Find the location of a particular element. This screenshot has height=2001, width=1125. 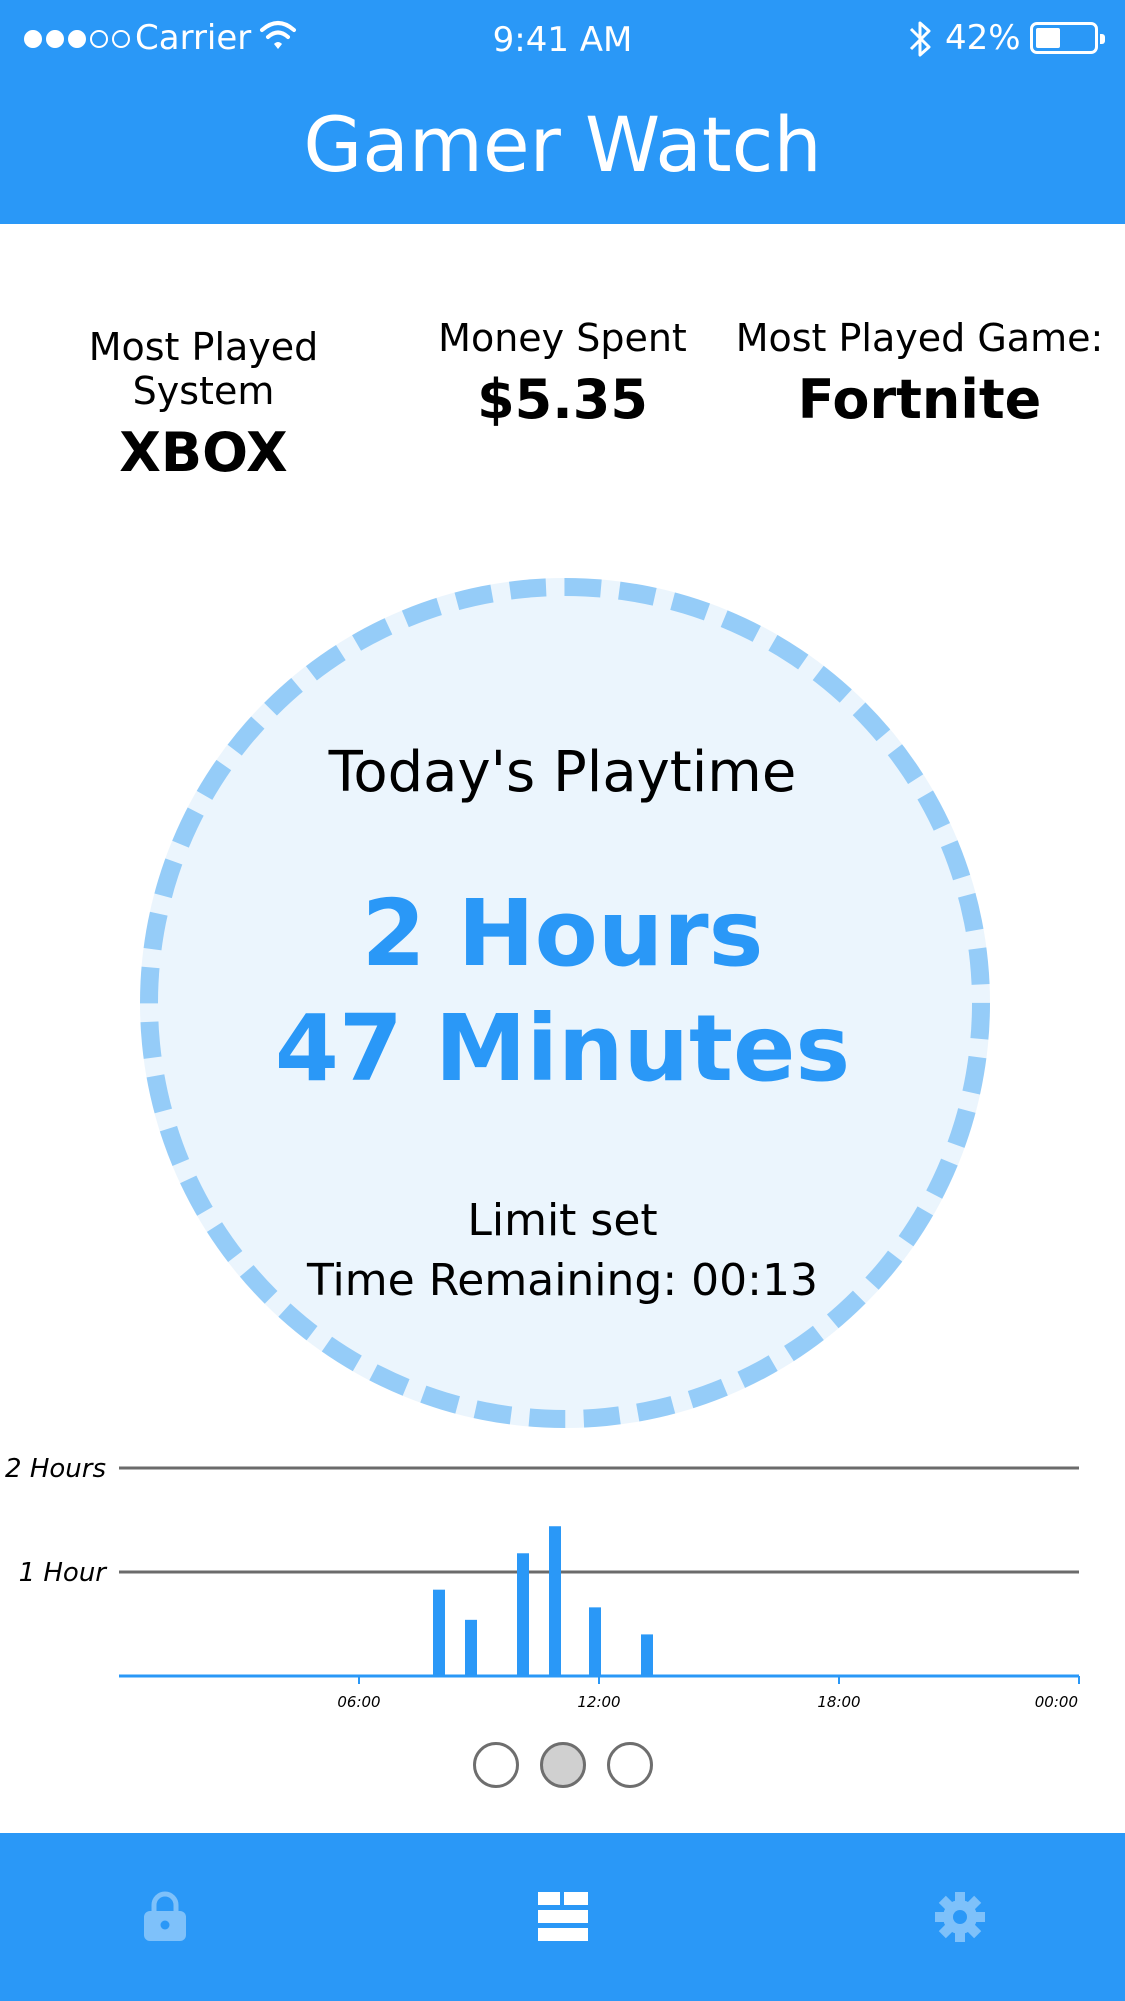

playtime-bar-chart: 1 Hour 2 Hours 06:00 12:00 18:00 00:00 is located at coordinates (542, 1582).